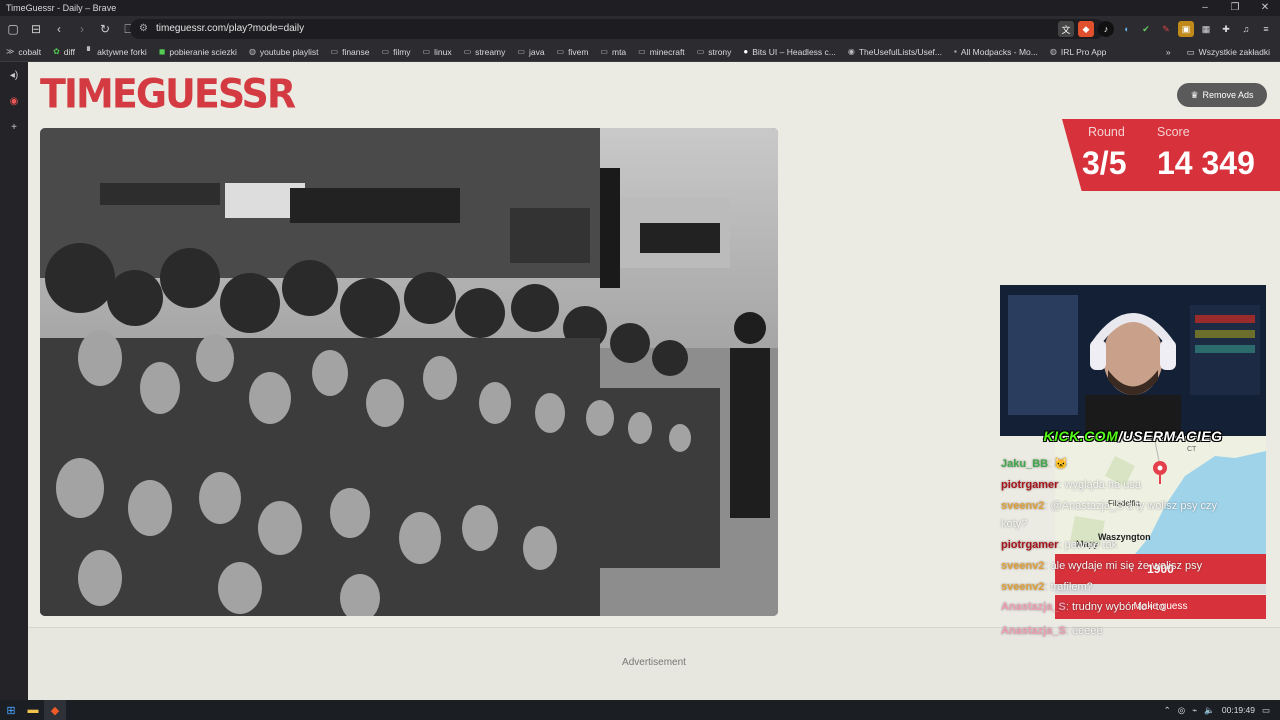 This screenshot has width=1280, height=720. What do you see at coordinates (1106, 29) in the screenshot?
I see `tiktok-extension-icon: ♪` at bounding box center [1106, 29].